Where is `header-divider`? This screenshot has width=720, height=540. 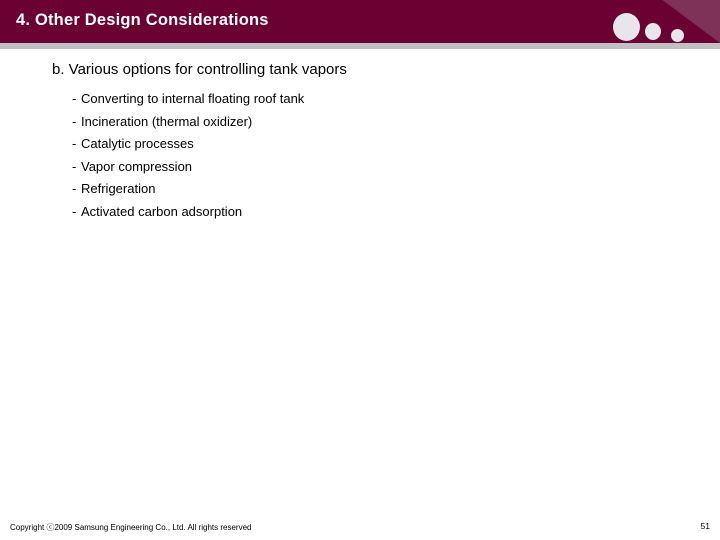 header-divider is located at coordinates (360, 46).